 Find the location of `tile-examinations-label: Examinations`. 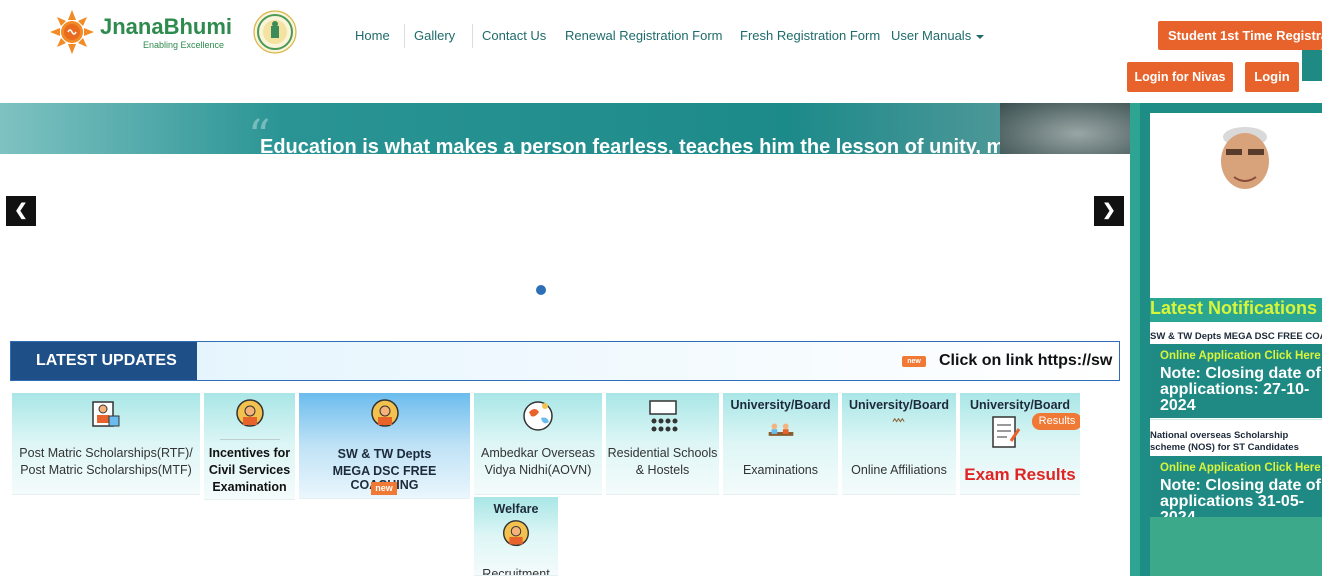

tile-examinations-label: Examinations is located at coordinates (780, 470).